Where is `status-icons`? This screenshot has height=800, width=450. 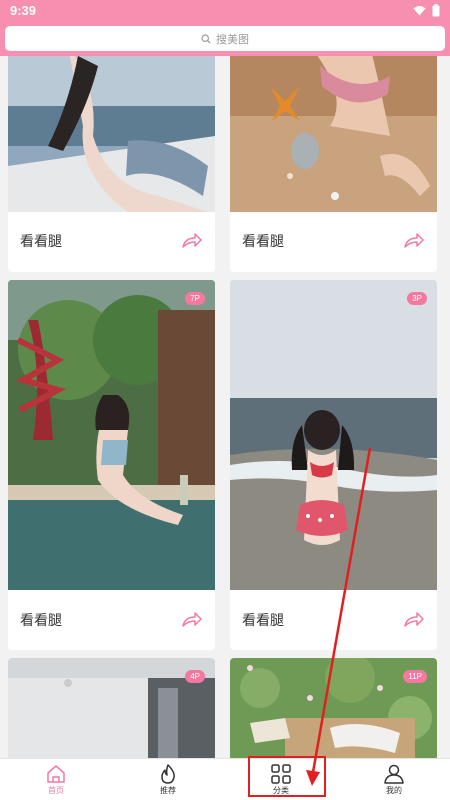
status-icons is located at coordinates (426, 10).